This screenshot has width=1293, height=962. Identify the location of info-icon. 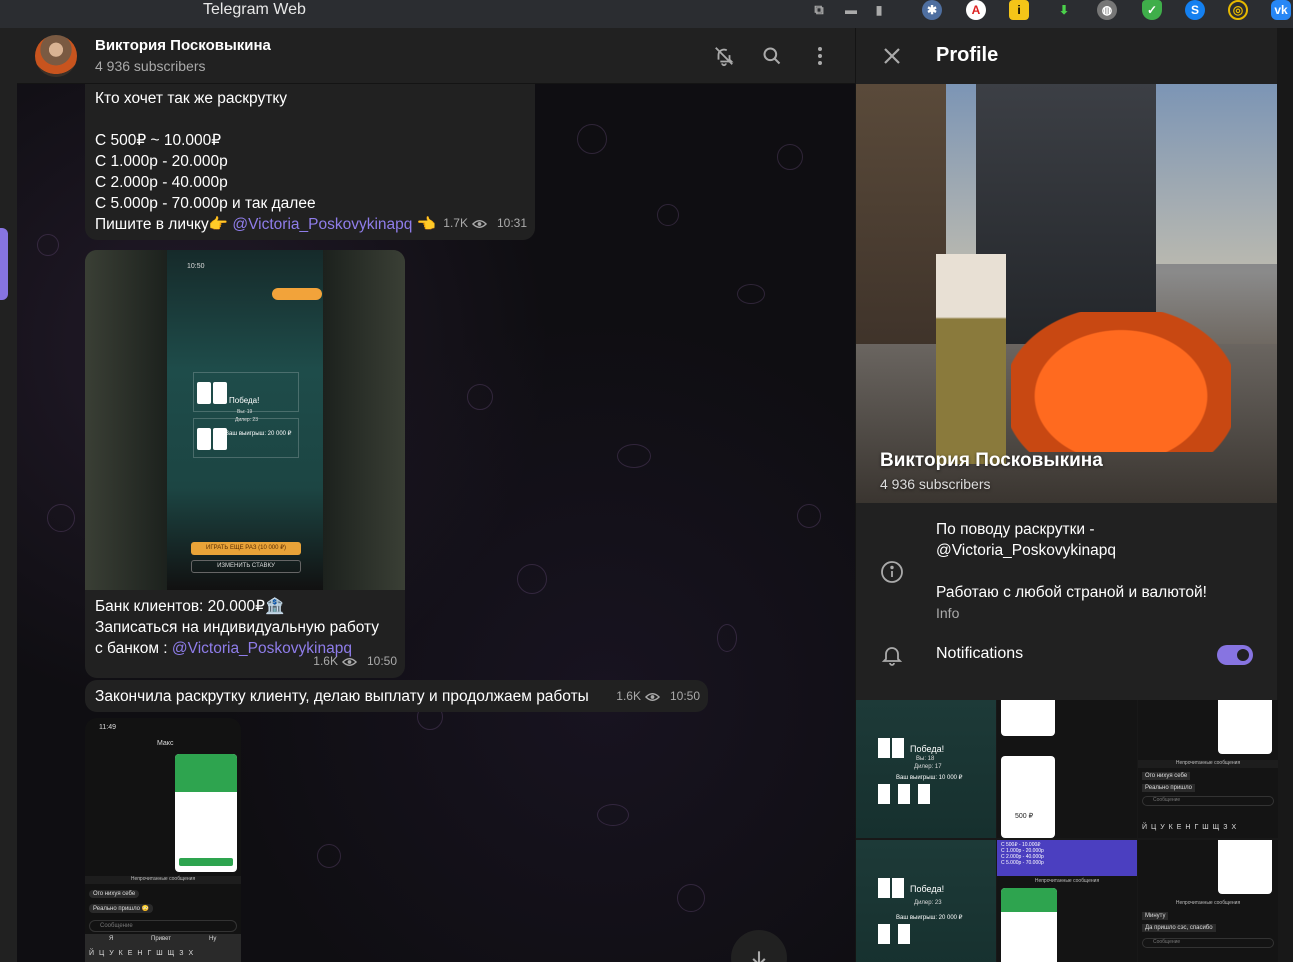
(892, 572).